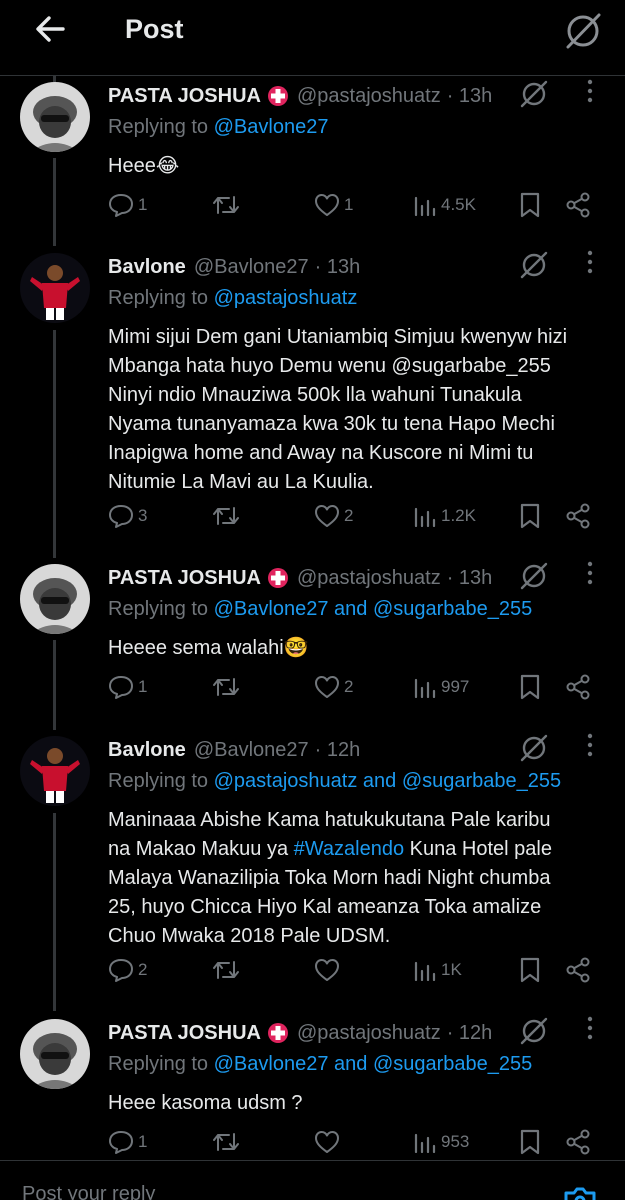 This screenshot has width=625, height=1200. Describe the element at coordinates (349, 515) in the screenshot. I see `like-count: 2` at that location.